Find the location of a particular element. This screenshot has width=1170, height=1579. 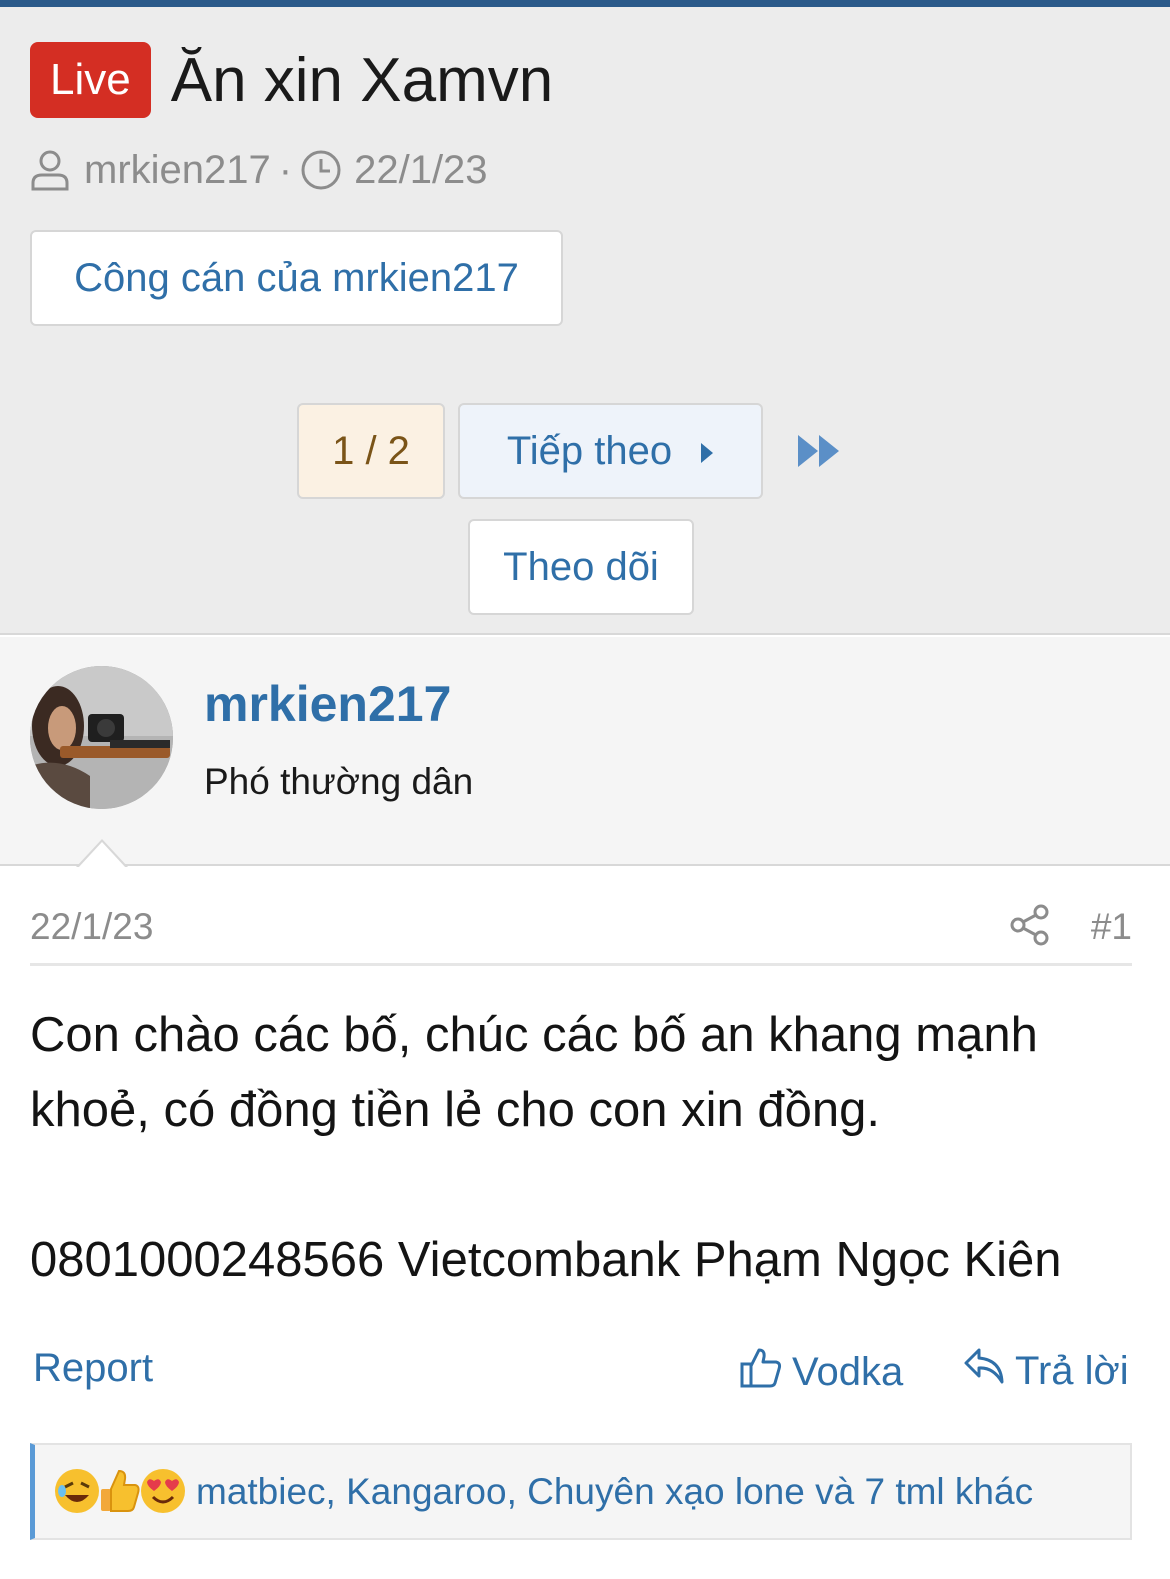

next-page-button: Tiếp theo is located at coordinates (610, 451).